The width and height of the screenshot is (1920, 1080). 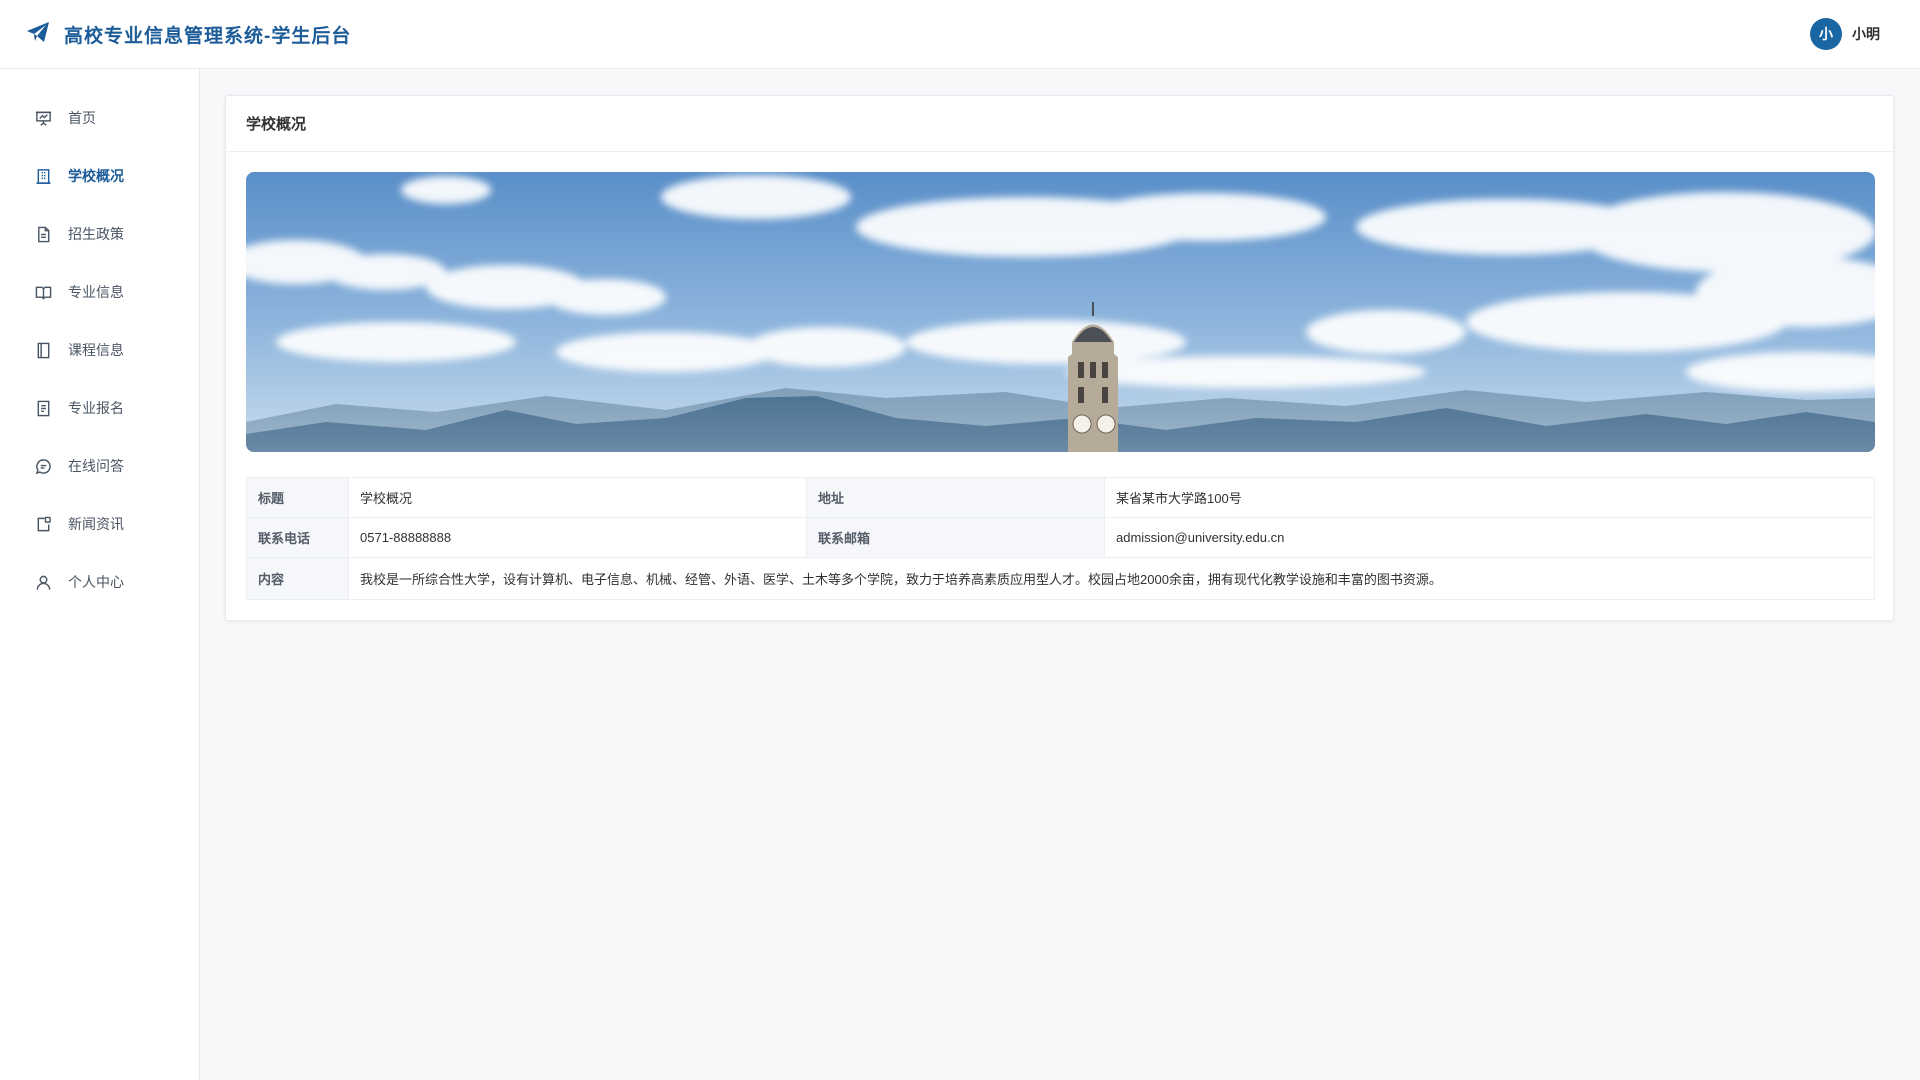 What do you see at coordinates (1489, 497) in the screenshot?
I see `address-value: 某省某市大学路100号` at bounding box center [1489, 497].